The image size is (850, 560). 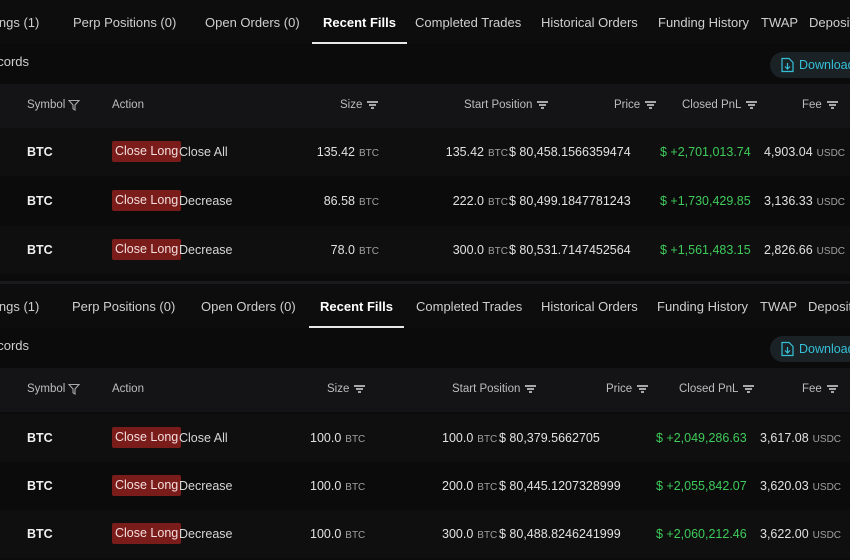 What do you see at coordinates (46, 105) in the screenshot?
I see `col-symbol-label: Symbol` at bounding box center [46, 105].